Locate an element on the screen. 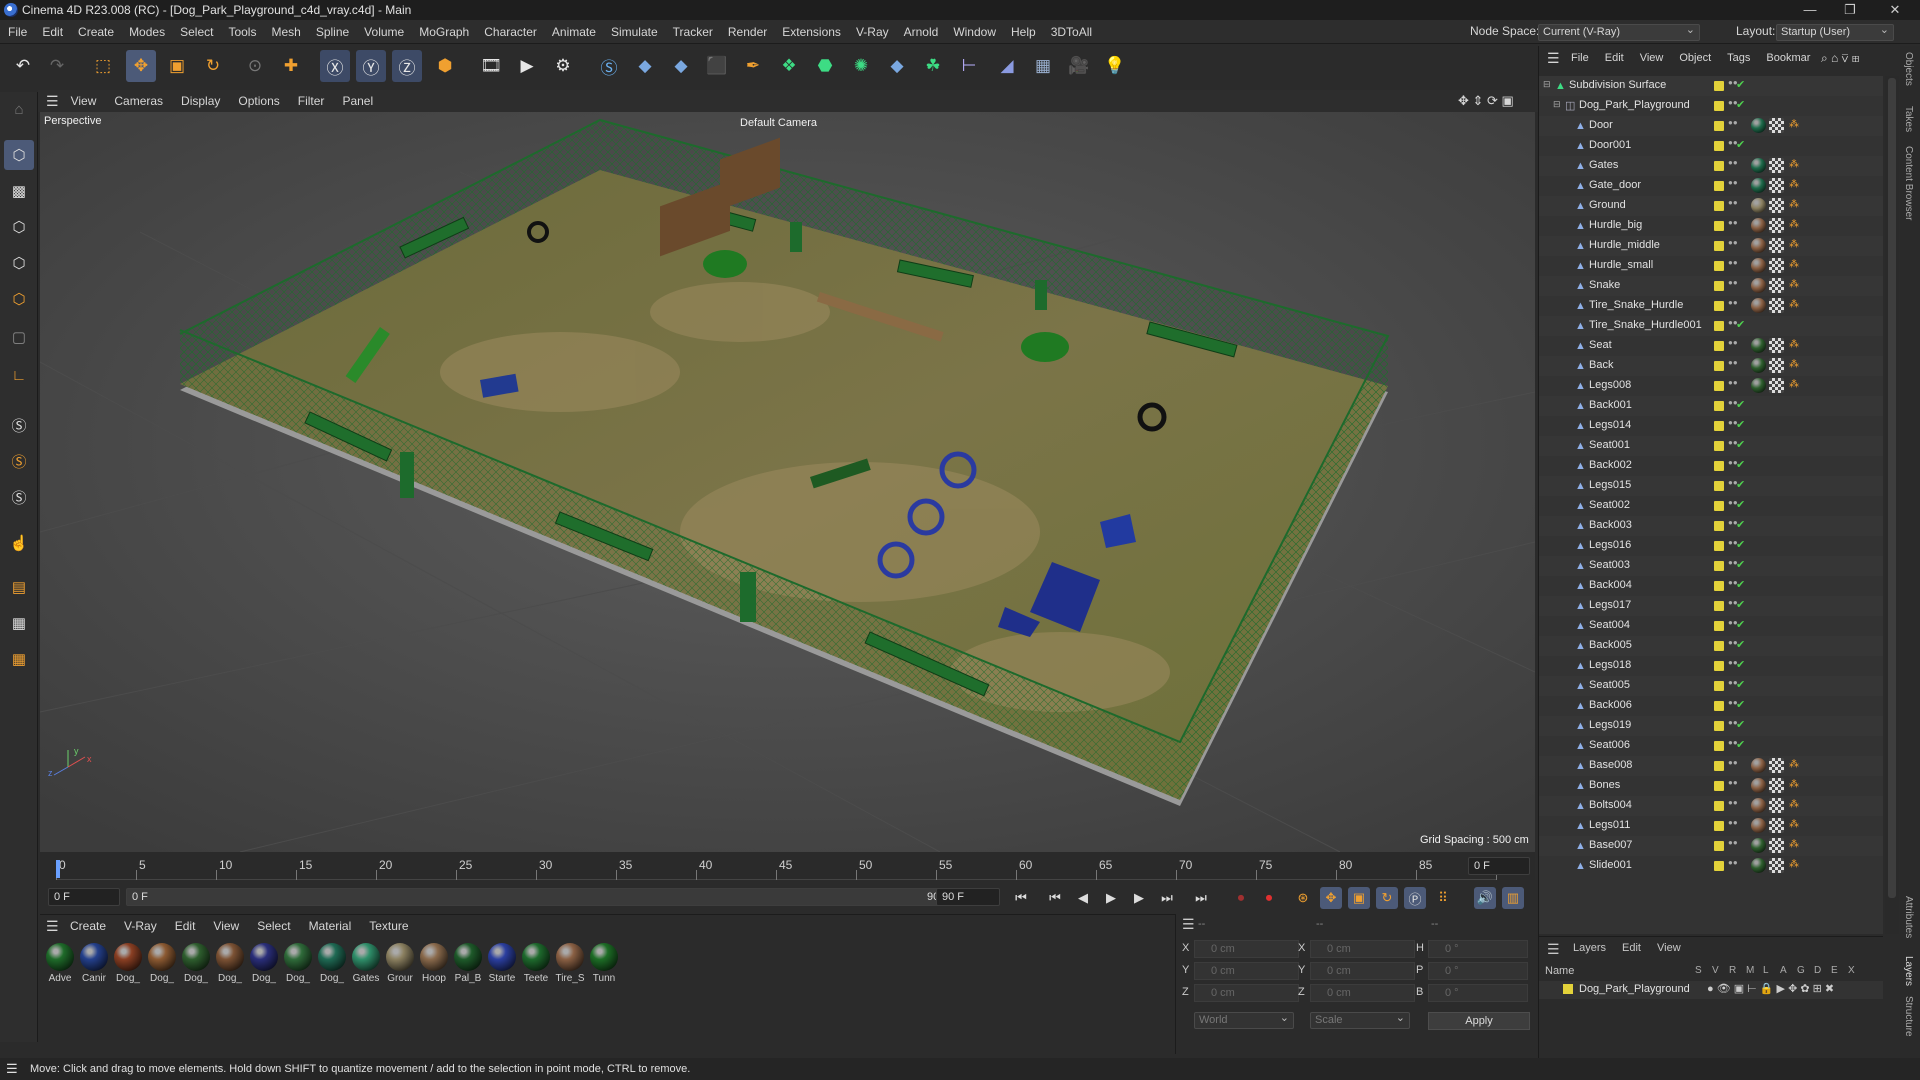 The height and width of the screenshot is (1080, 1920). coord-menu-mid: -- is located at coordinates (1319, 924).